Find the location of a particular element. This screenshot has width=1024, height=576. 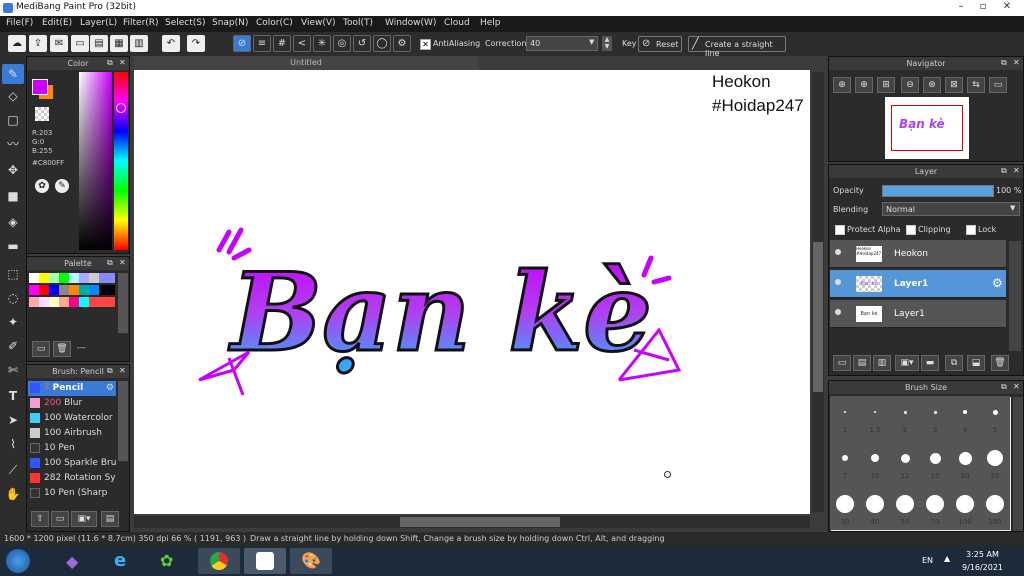

layer-duplicate-button: ⧉ is located at coordinates (954, 363).